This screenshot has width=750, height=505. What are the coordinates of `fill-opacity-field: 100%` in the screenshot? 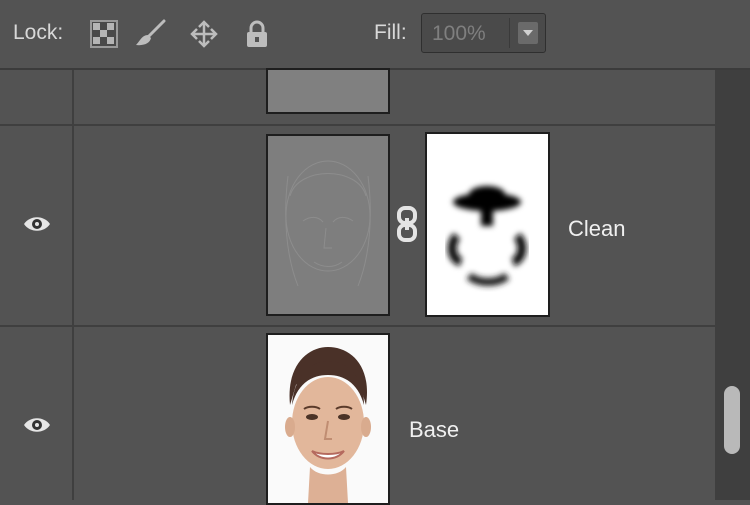 It's located at (483, 33).